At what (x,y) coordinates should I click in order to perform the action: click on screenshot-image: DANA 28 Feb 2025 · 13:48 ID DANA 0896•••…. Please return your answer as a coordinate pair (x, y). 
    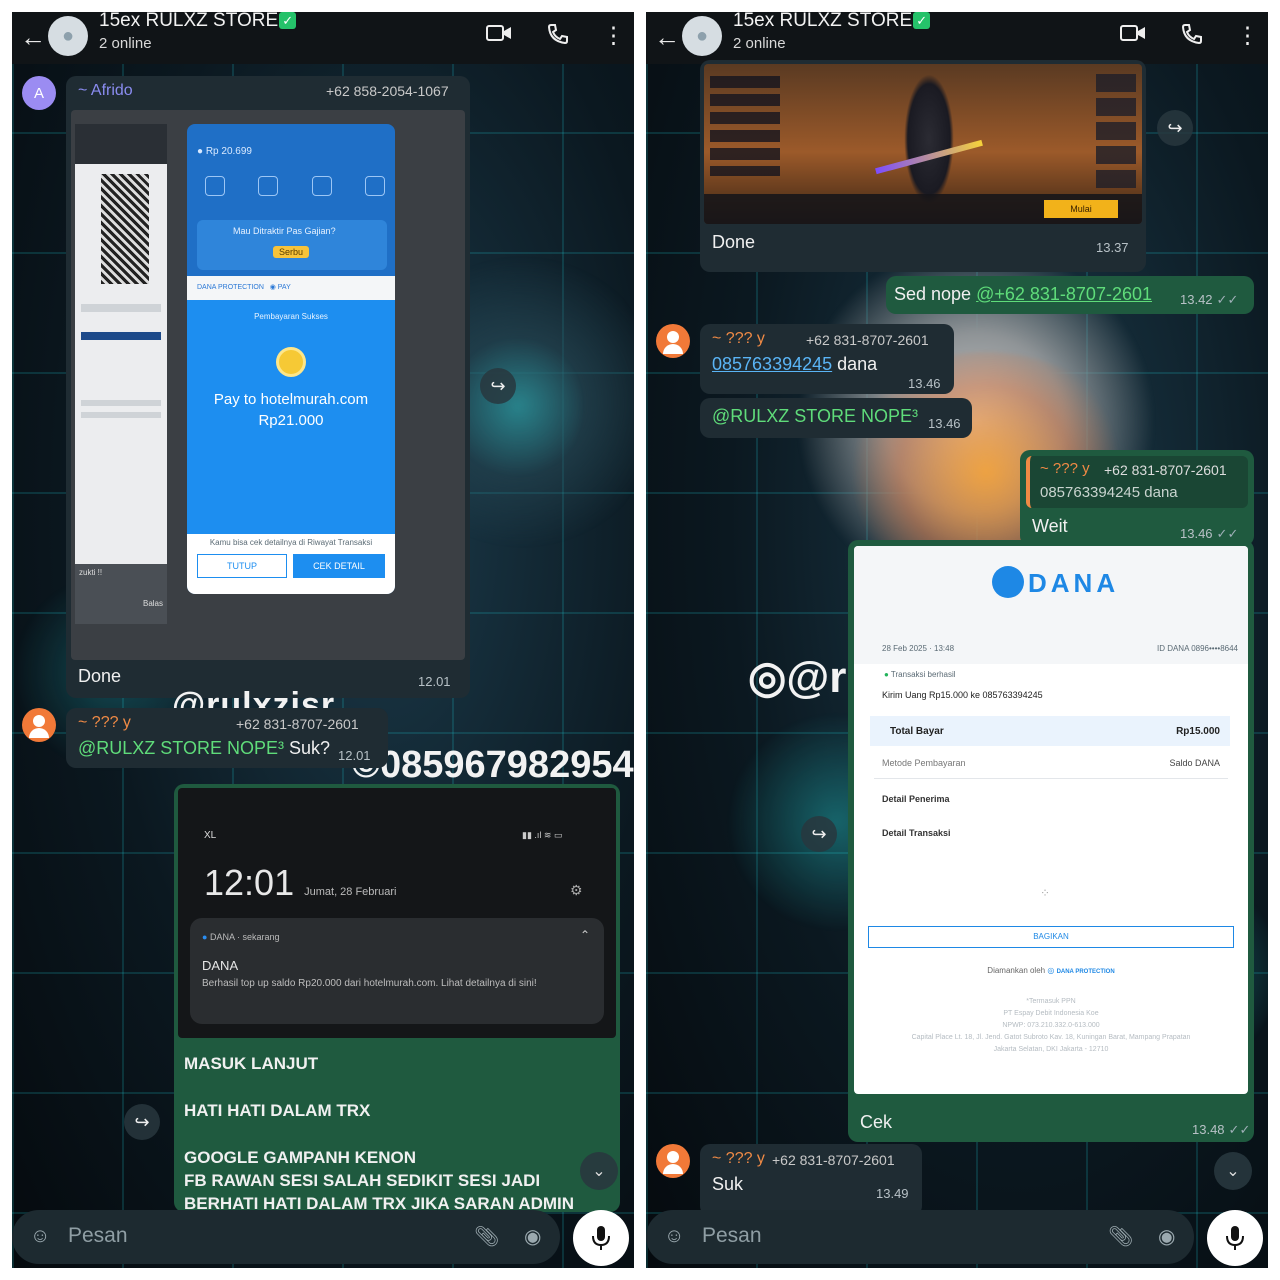
    Looking at the image, I should click on (1051, 820).